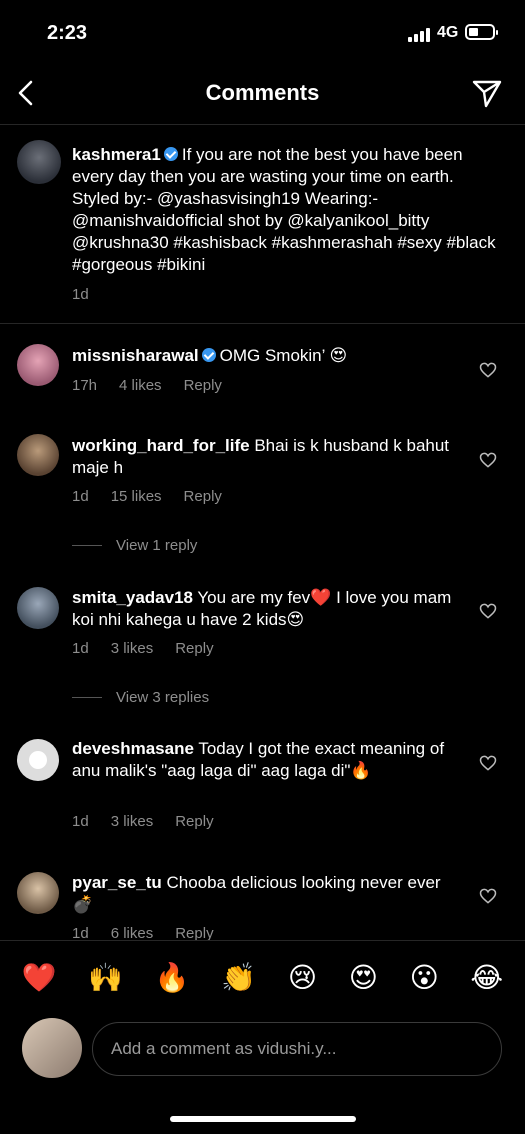 This screenshot has height=1134, width=525. I want to click on reaction-cry: 😢, so click(302, 978).